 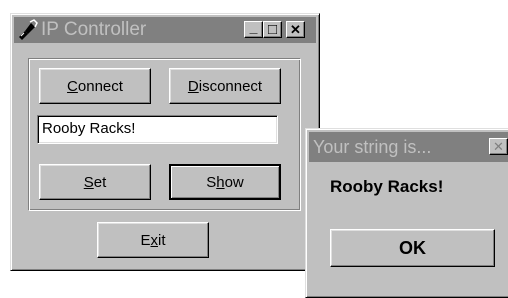 I want to click on show-label: Show, so click(x=225, y=182).